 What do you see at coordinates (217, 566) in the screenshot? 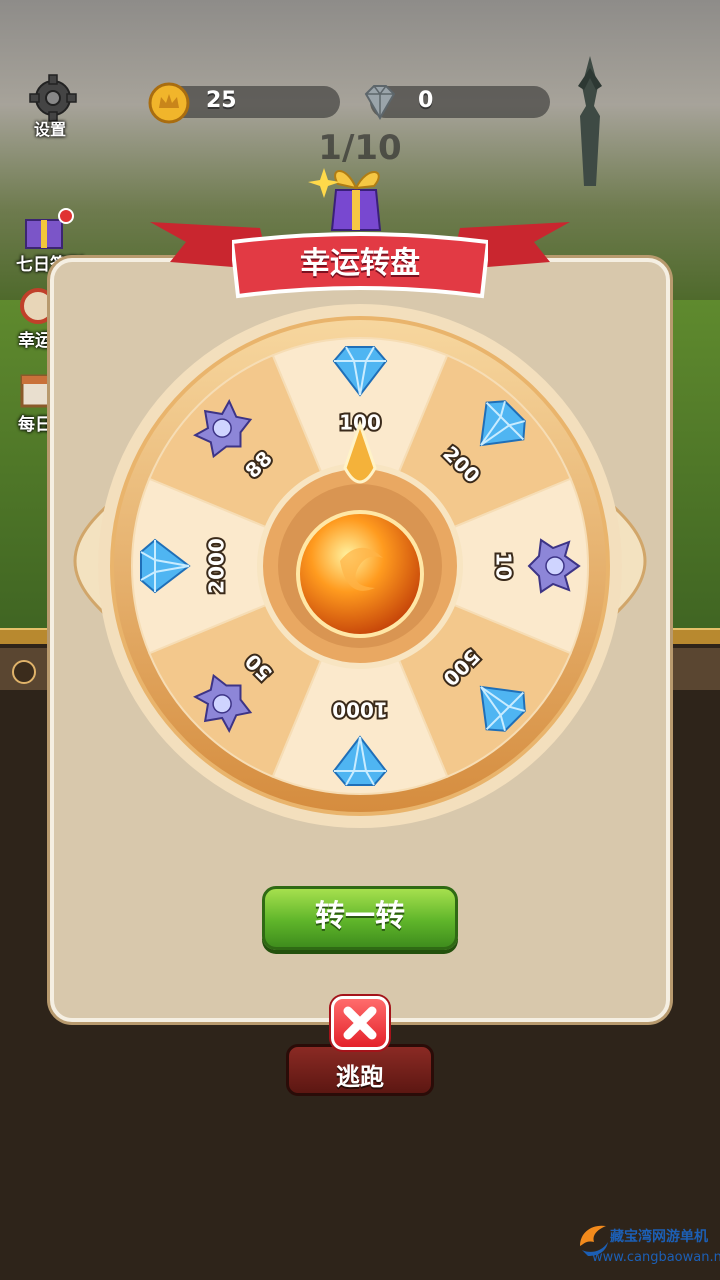
I see `segment-value: 2000` at bounding box center [217, 566].